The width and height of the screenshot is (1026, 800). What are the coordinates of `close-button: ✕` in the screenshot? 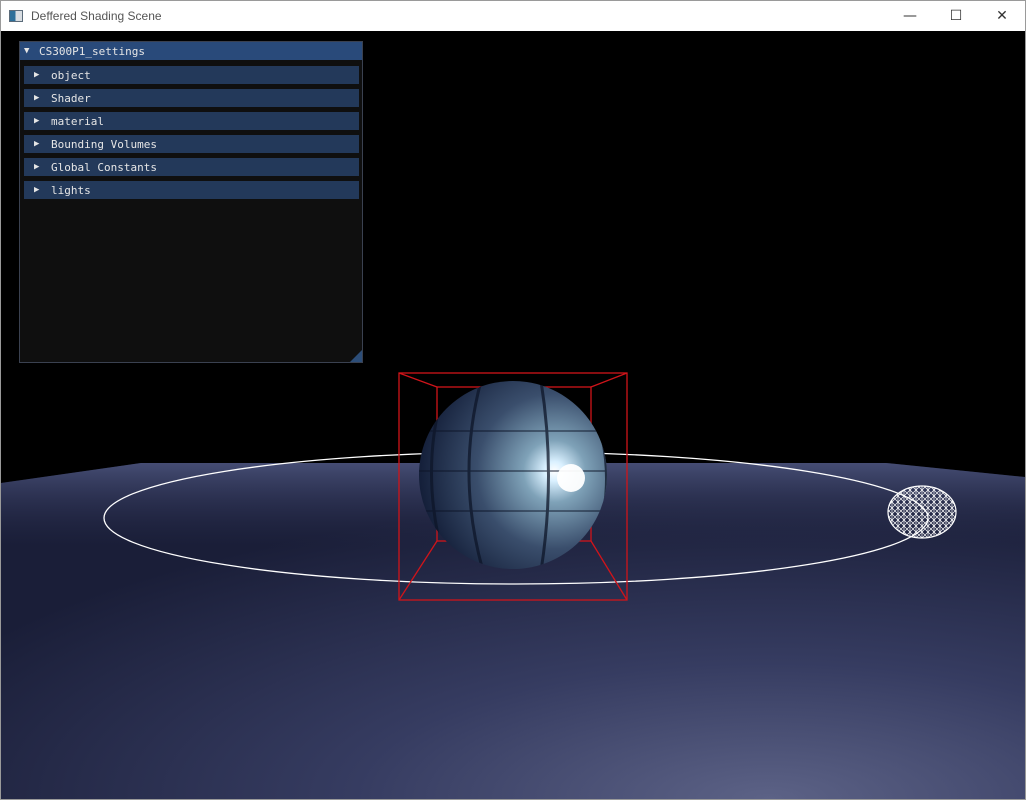 It's located at (1002, 16).